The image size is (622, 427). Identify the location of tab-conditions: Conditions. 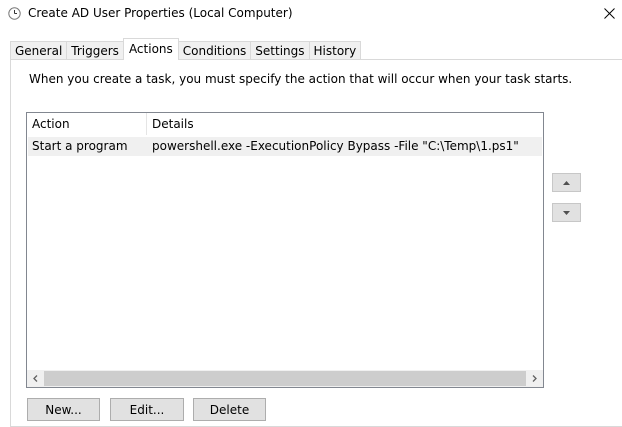
(214, 50).